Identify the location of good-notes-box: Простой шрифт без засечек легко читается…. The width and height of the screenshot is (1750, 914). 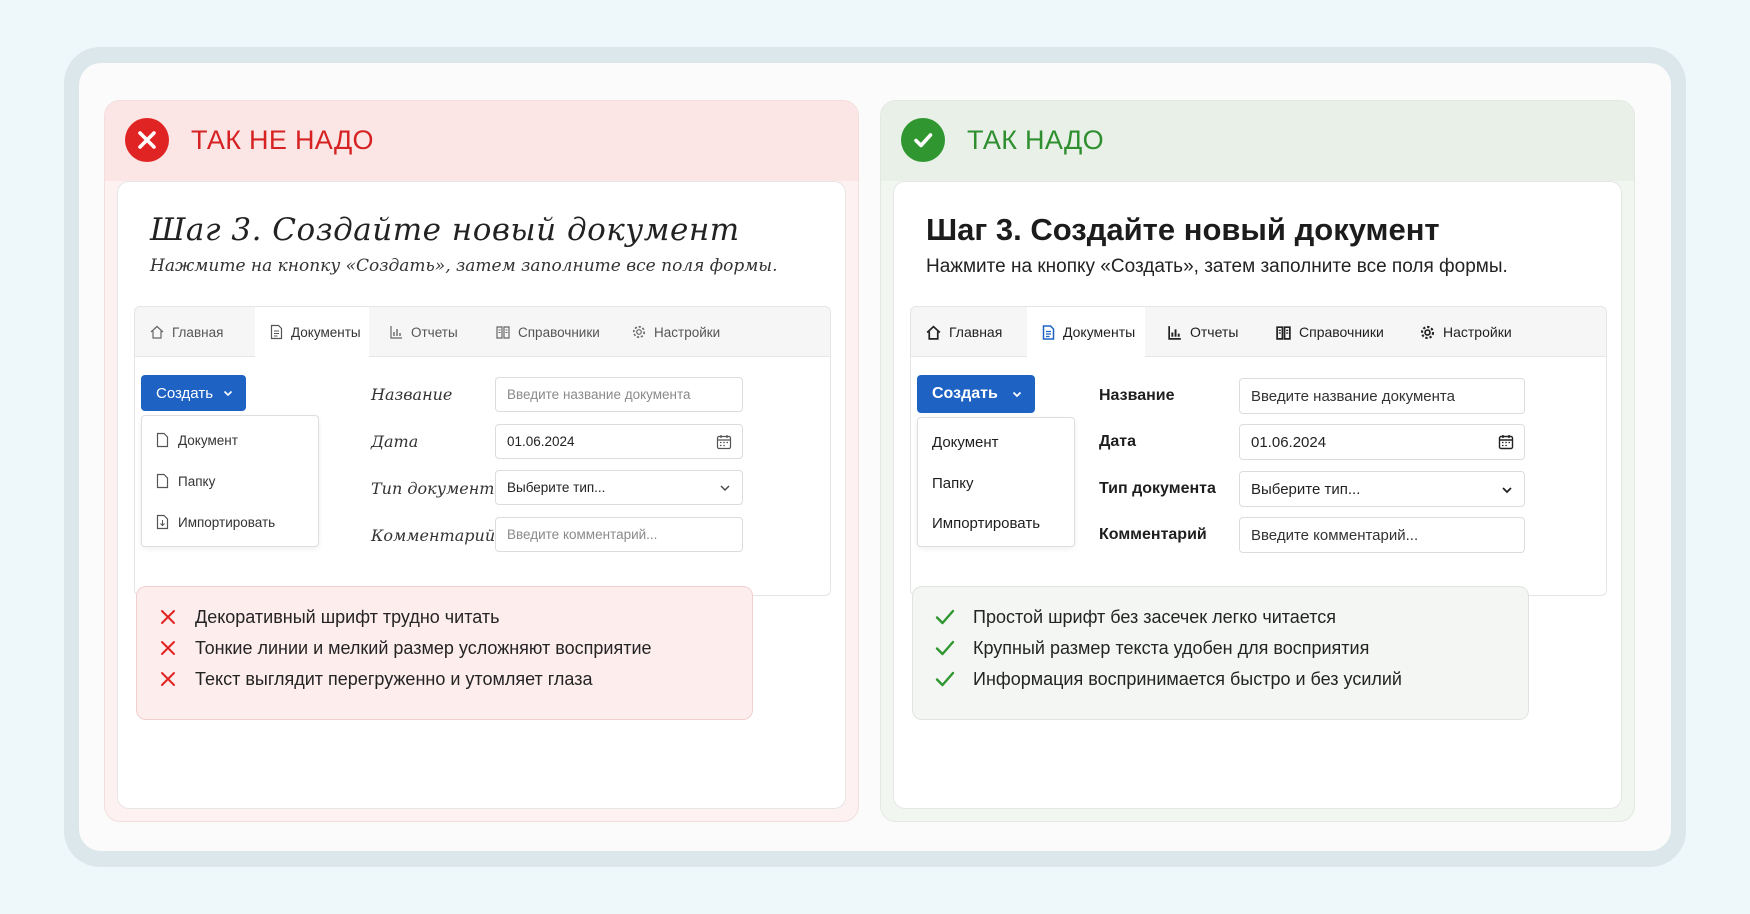
(1220, 653).